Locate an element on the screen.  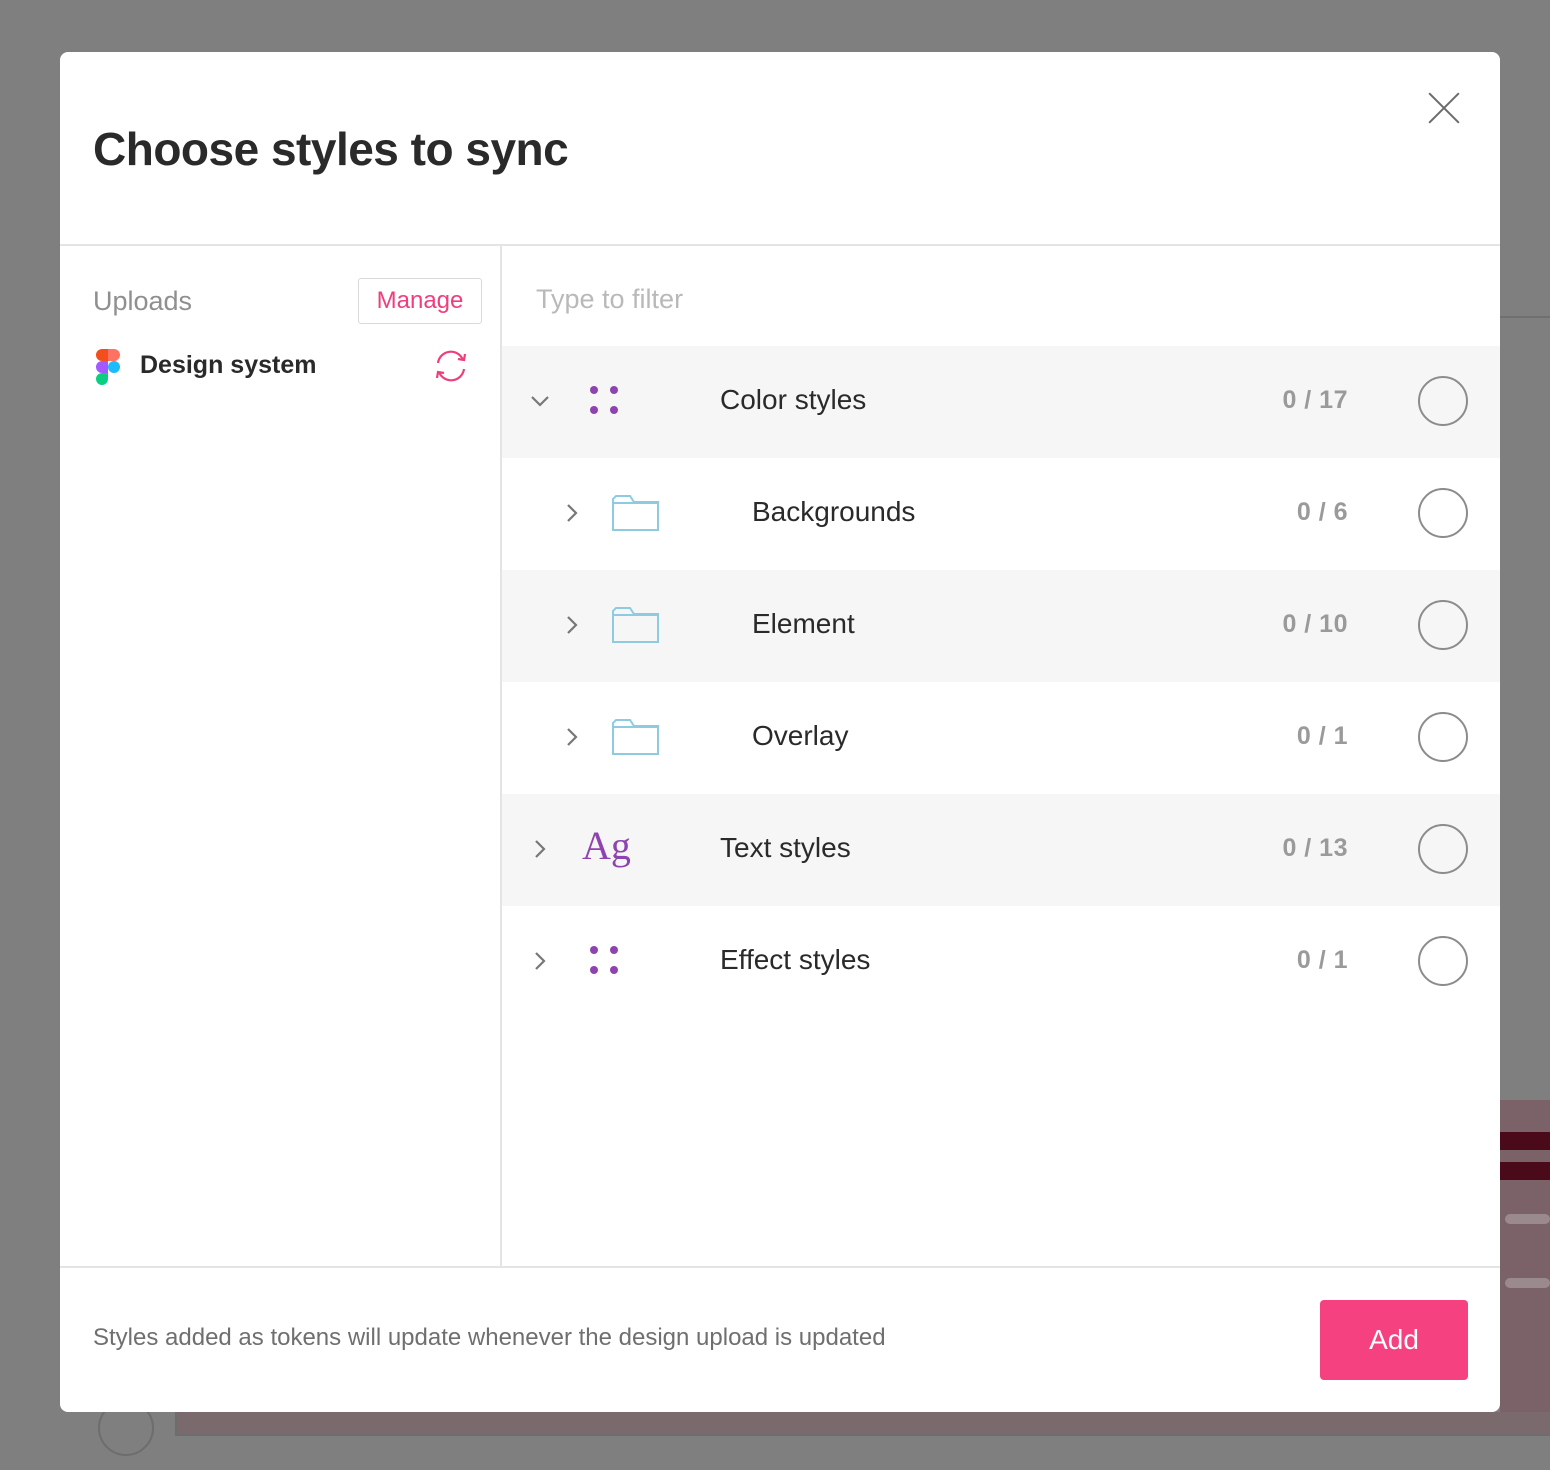
tree-row-count: 0 / 13 is located at coordinates (1315, 848).